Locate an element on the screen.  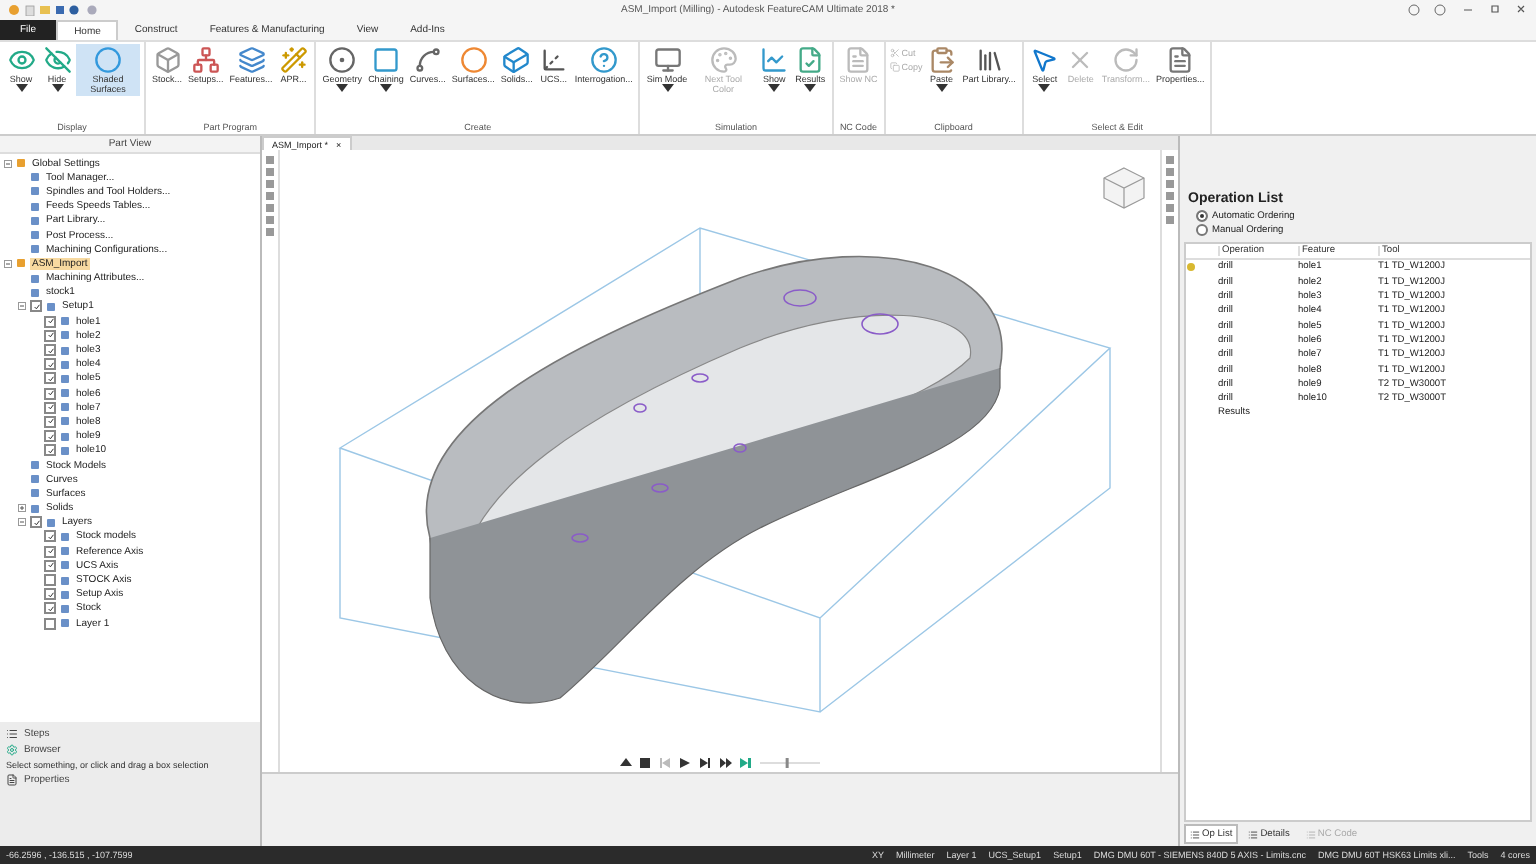
tool-color-icon is located at coordinates (723, 60).